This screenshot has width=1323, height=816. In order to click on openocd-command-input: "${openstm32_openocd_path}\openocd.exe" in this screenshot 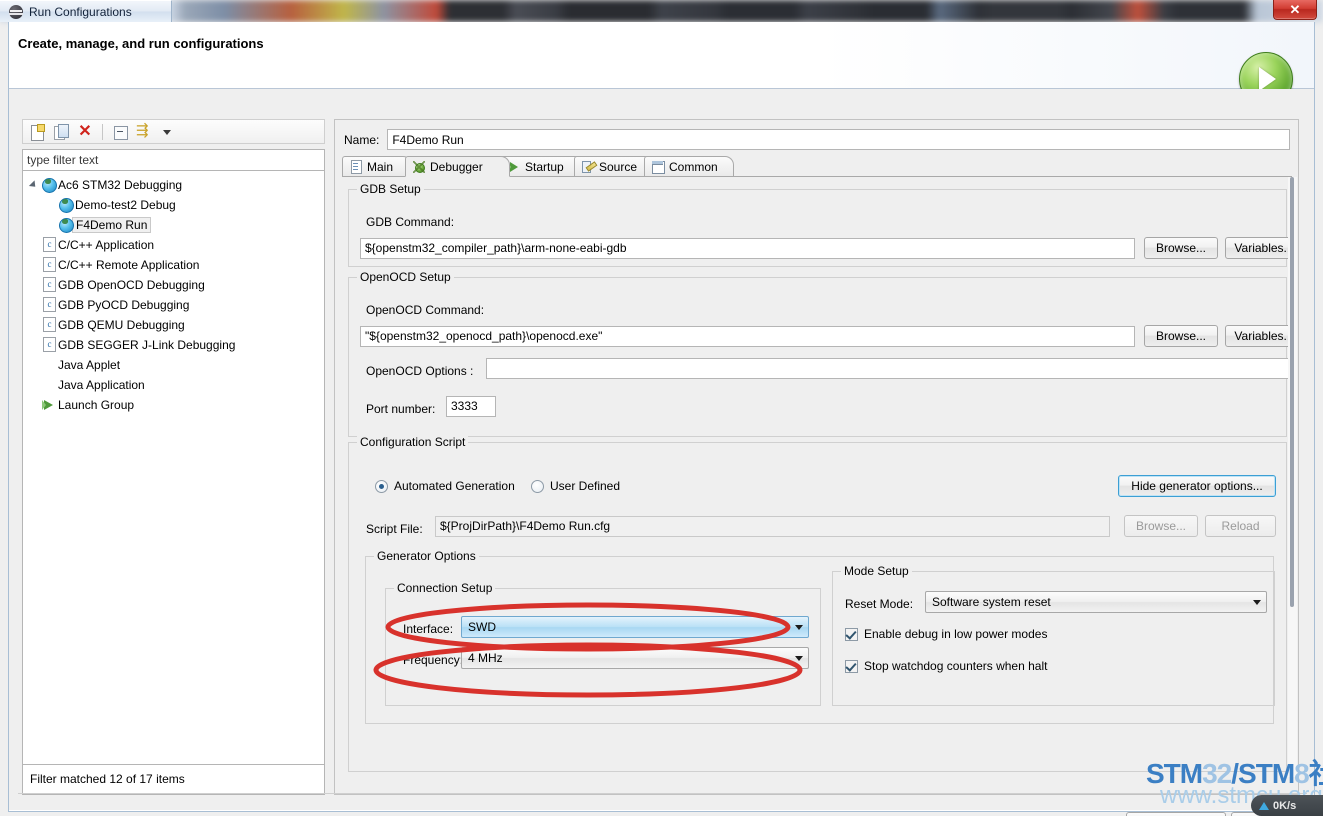, I will do `click(747, 336)`.